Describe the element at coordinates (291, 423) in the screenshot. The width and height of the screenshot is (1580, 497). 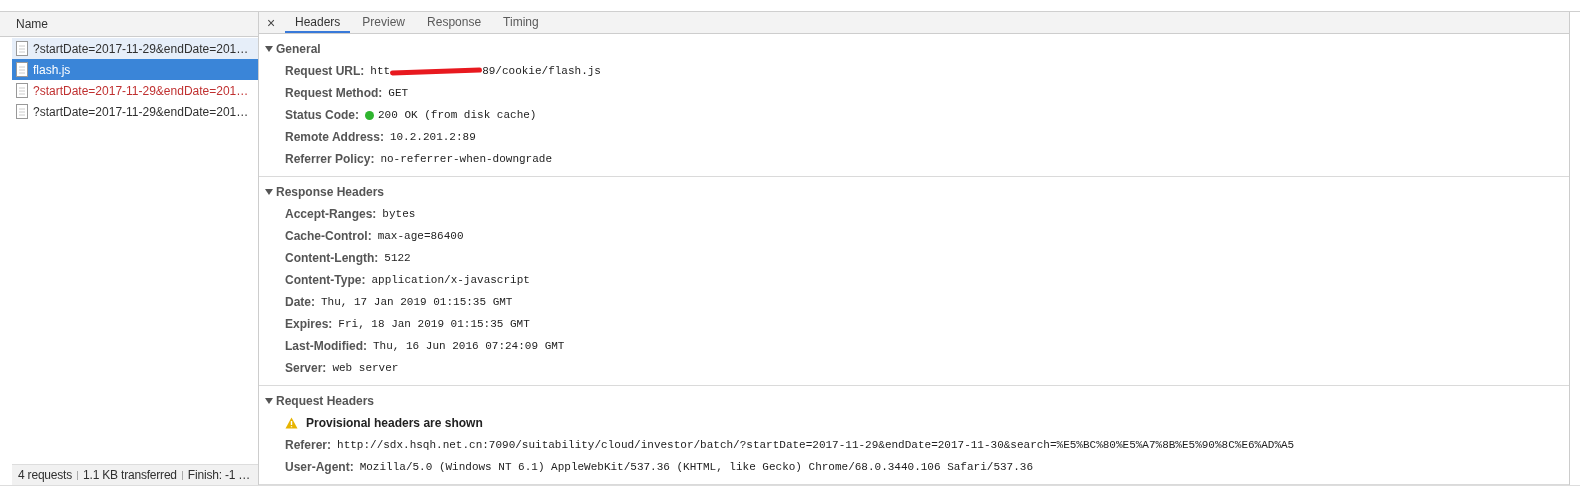
I see `warning-icon` at that location.